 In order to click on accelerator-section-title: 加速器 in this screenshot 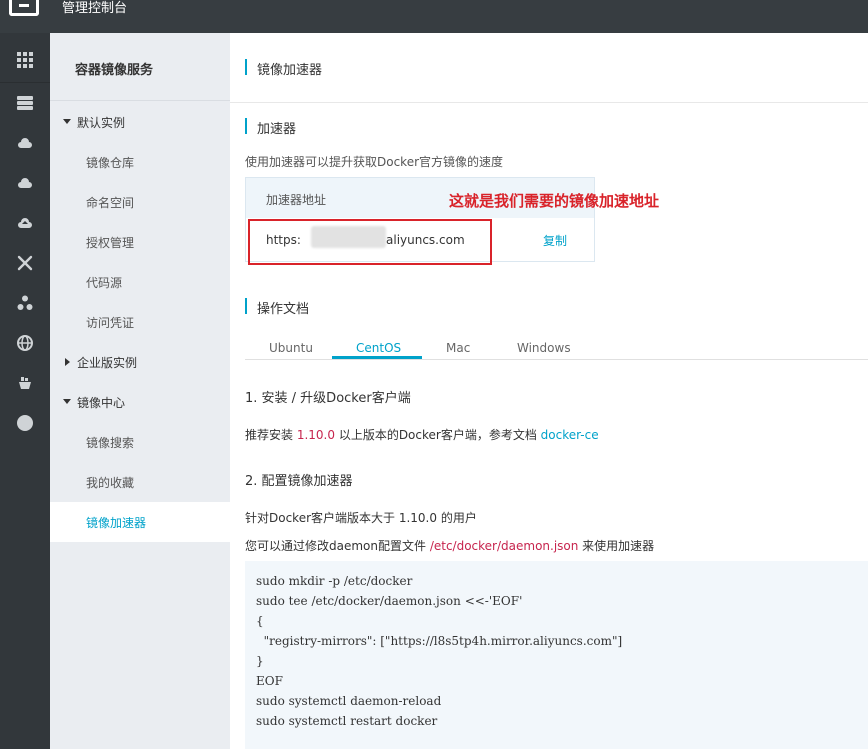, I will do `click(277, 129)`.